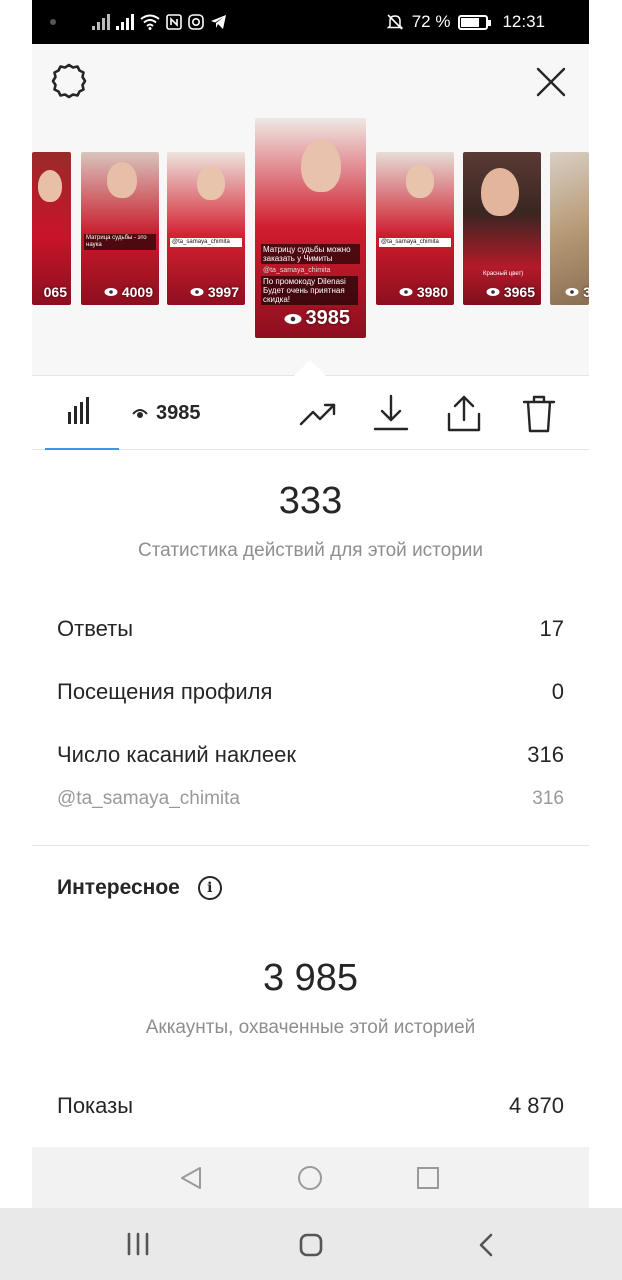 The image size is (622, 1280). What do you see at coordinates (586, 292) in the screenshot?
I see `story-views: 3` at bounding box center [586, 292].